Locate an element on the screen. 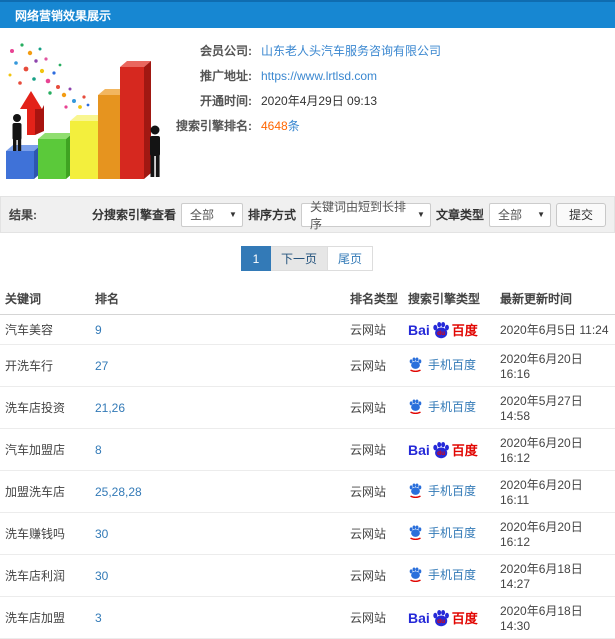 This screenshot has height=639, width=615. engine-select-value: 全部 is located at coordinates (201, 215).